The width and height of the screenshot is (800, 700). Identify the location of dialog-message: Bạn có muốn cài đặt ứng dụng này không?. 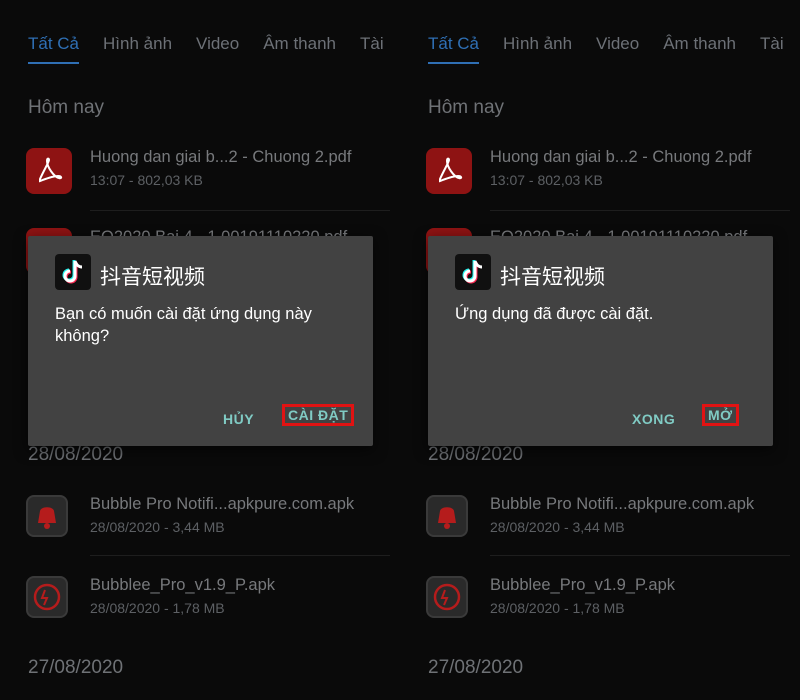
(183, 325).